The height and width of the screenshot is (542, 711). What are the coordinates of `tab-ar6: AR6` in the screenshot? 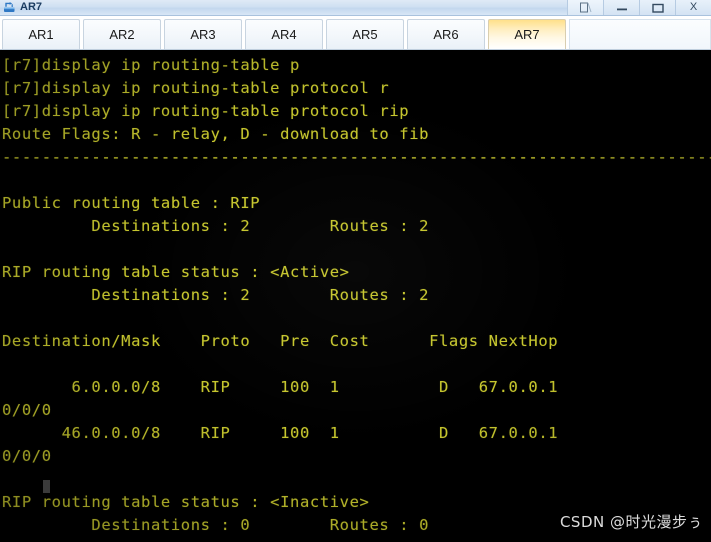 It's located at (446, 34).